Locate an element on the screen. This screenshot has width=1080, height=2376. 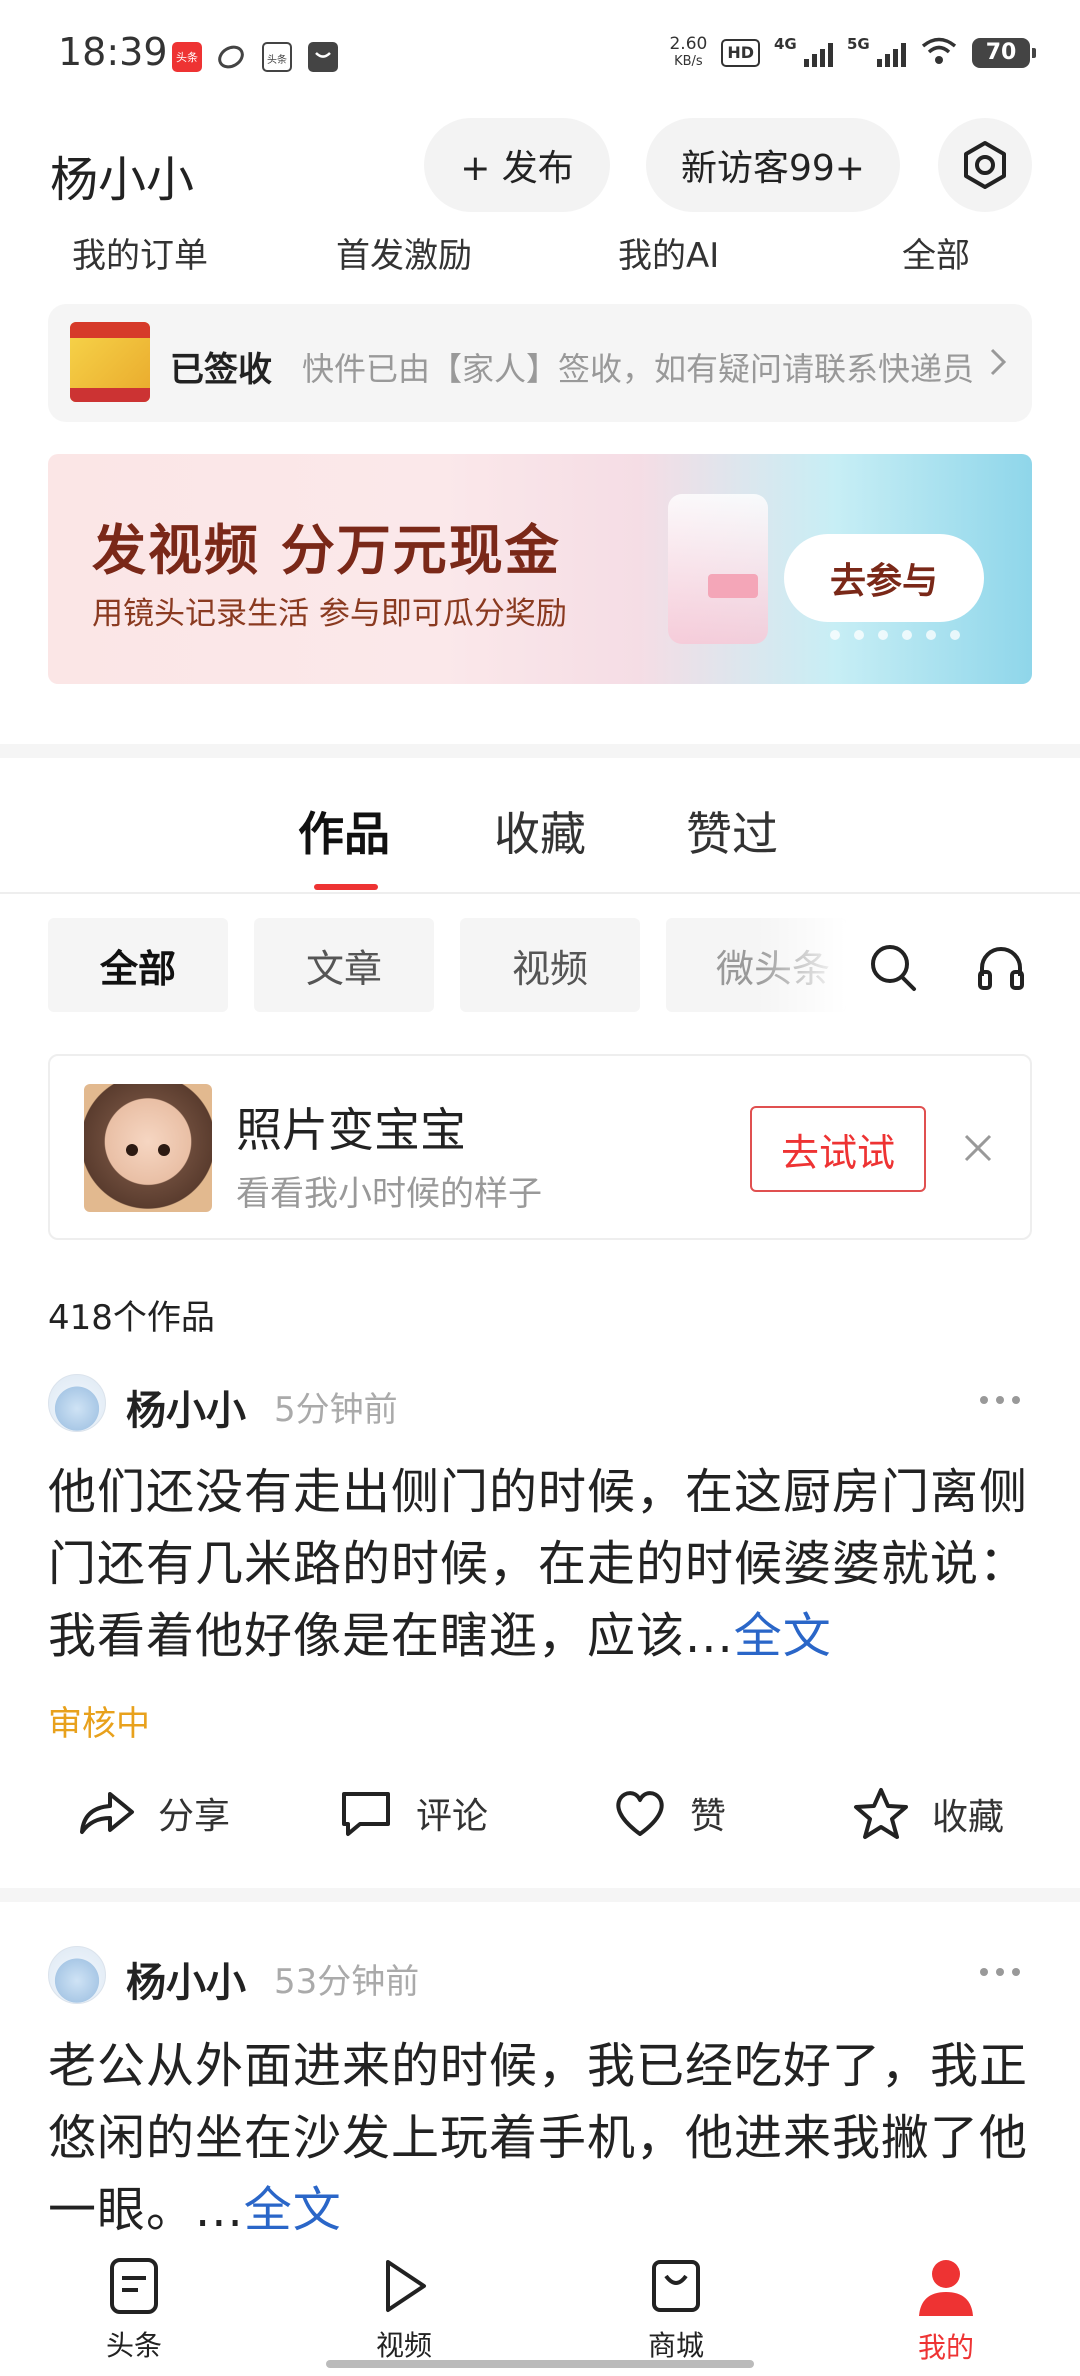
toutiao-notification-icon-2: 头条 is located at coordinates (277, 57).